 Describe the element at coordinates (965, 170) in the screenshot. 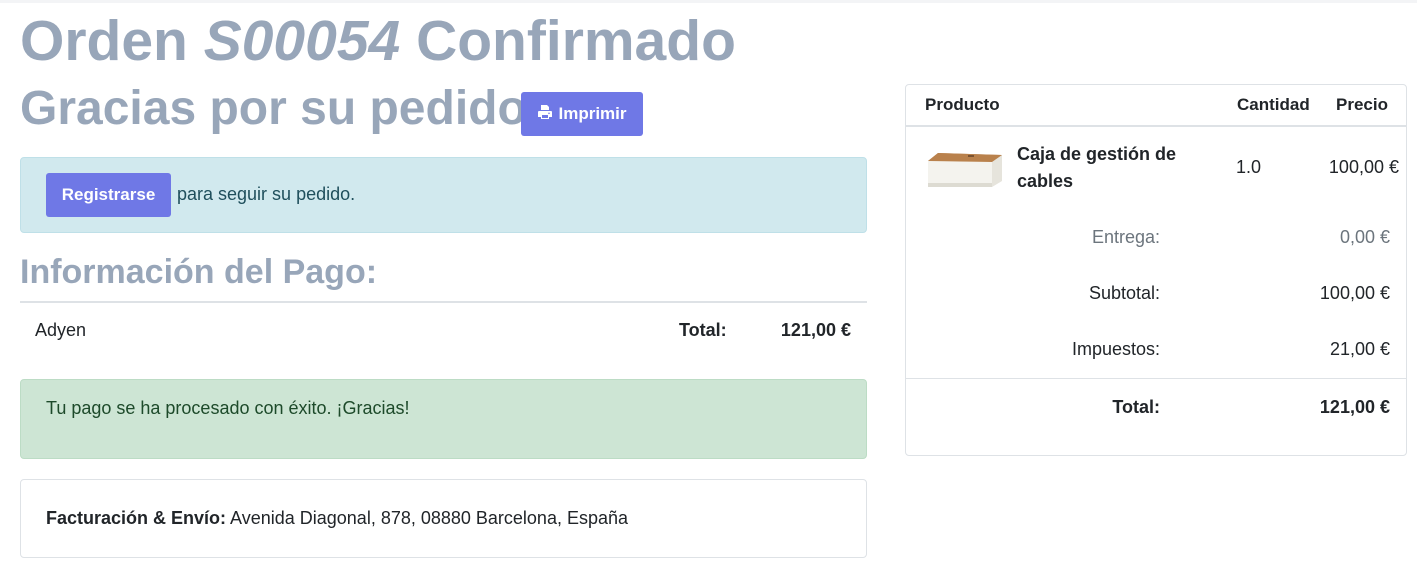

I see `product-image` at that location.